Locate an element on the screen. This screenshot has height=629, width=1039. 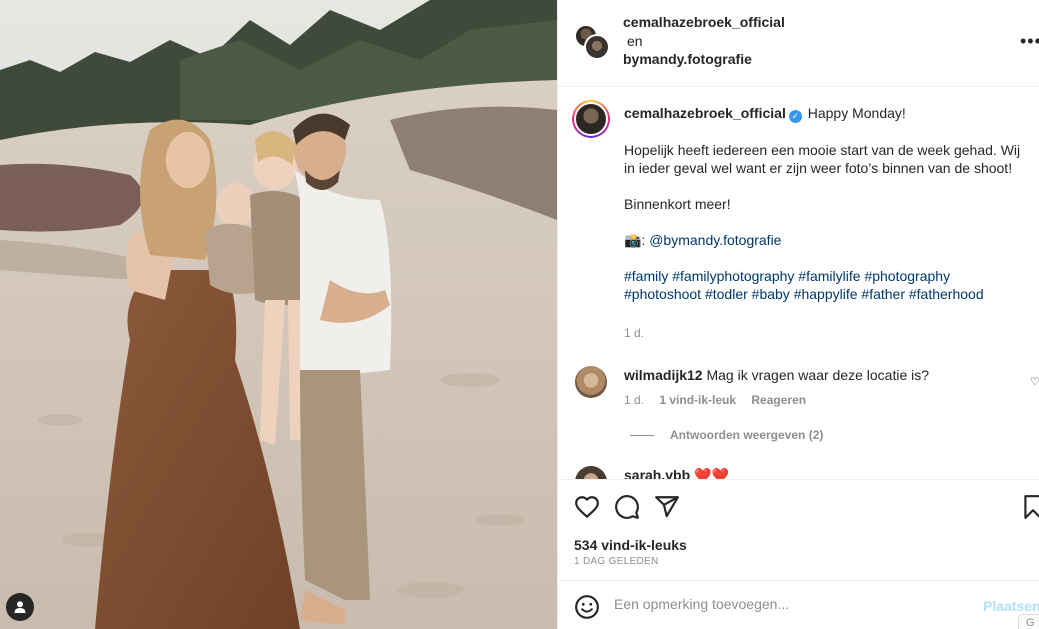
paper-plane-icon is located at coordinates (667, 507).